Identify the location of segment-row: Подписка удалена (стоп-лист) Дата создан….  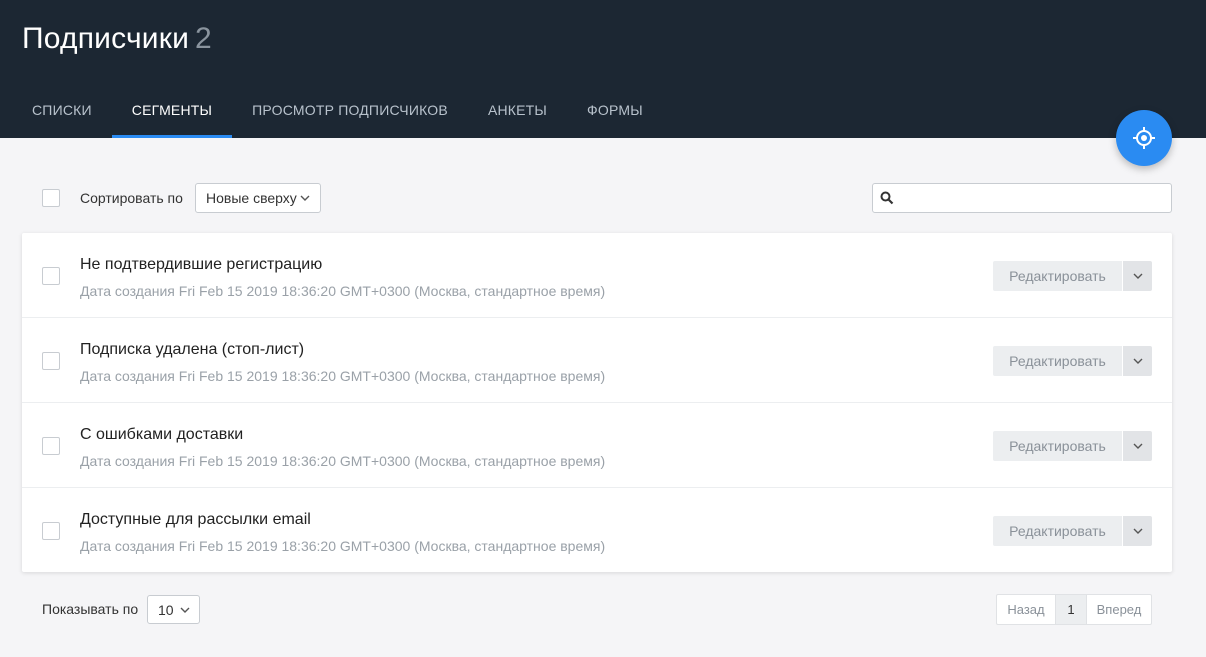
(597, 360).